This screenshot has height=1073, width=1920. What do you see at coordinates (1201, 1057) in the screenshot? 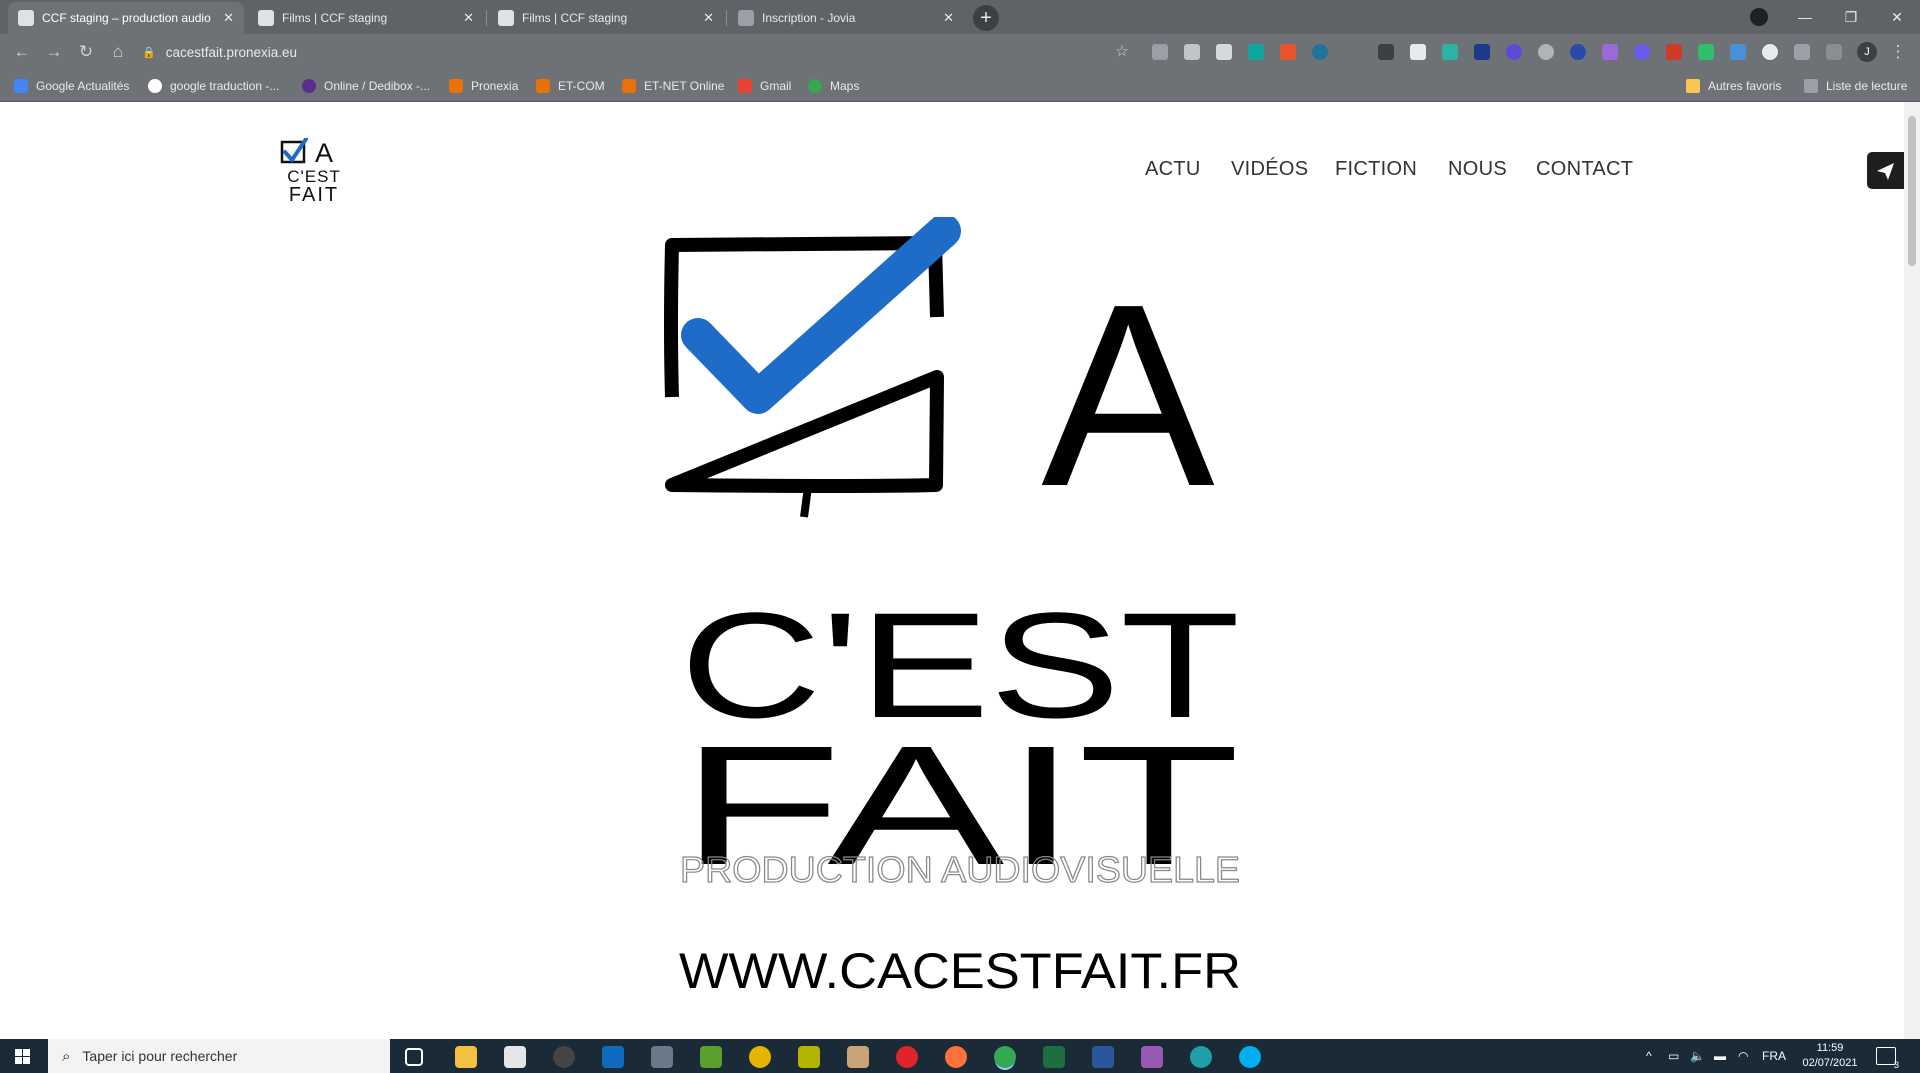
I see `edge-icon` at bounding box center [1201, 1057].